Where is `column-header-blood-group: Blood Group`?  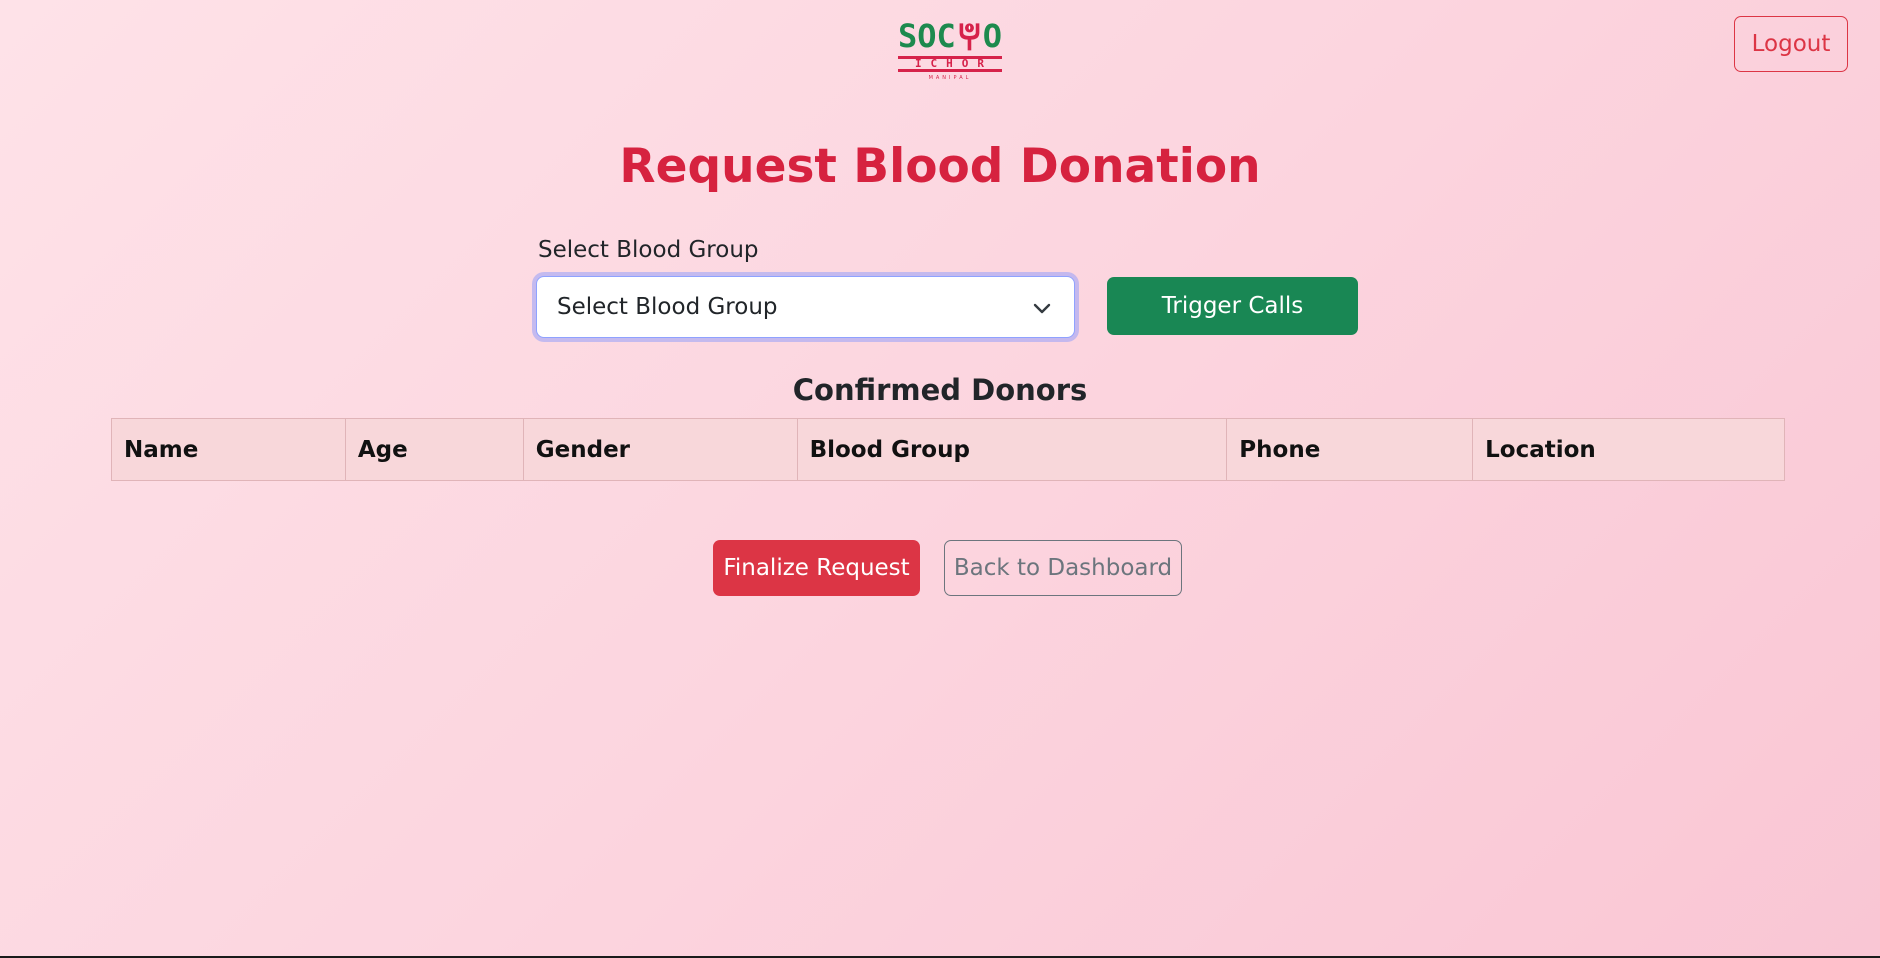
column-header-blood-group: Blood Group is located at coordinates (1012, 449).